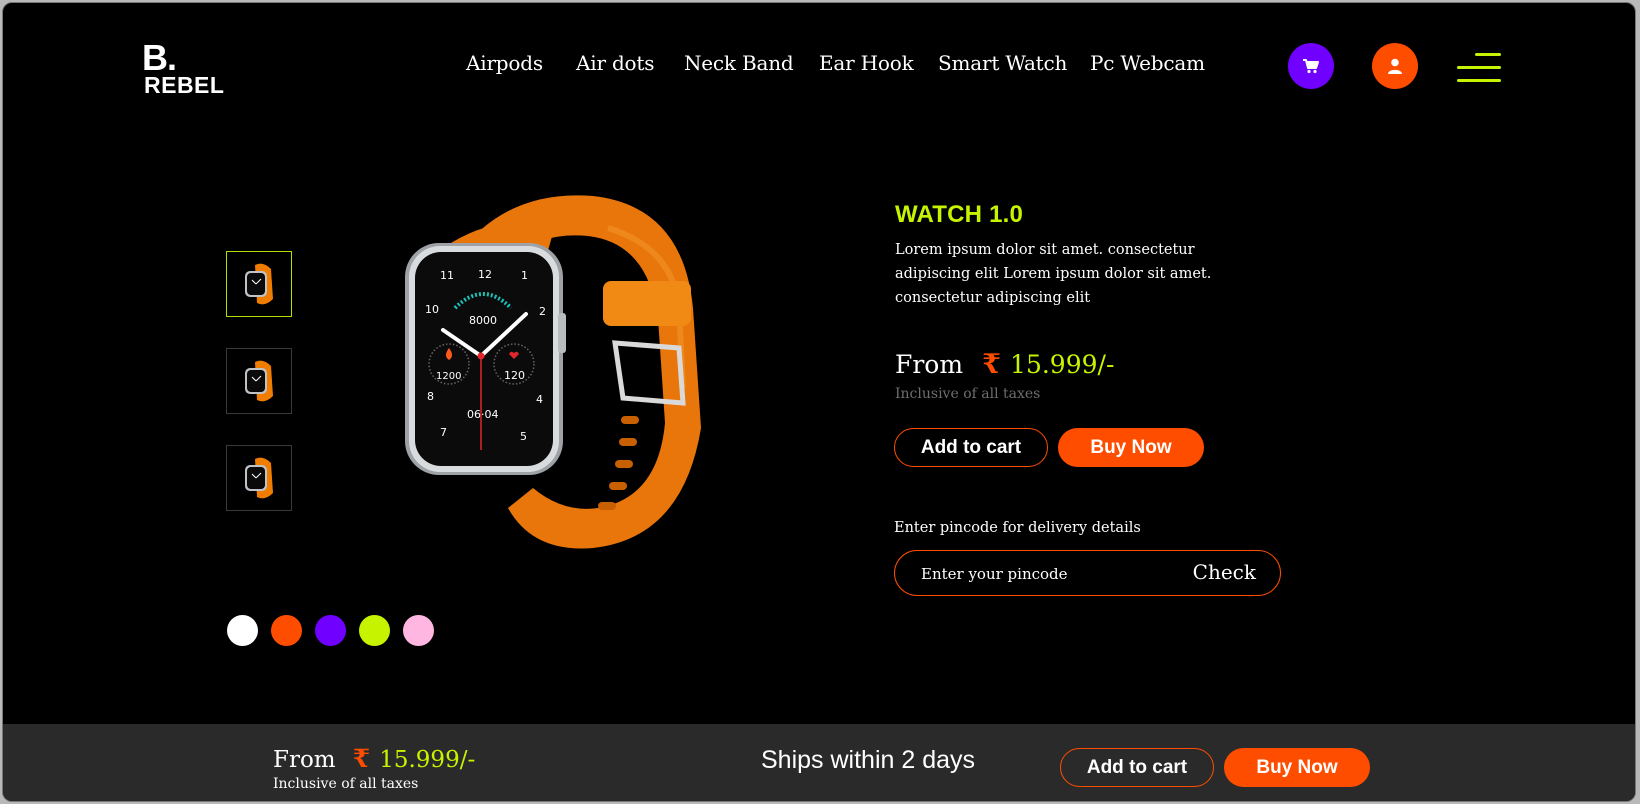  I want to click on svg-text: 1, so click(524, 275).